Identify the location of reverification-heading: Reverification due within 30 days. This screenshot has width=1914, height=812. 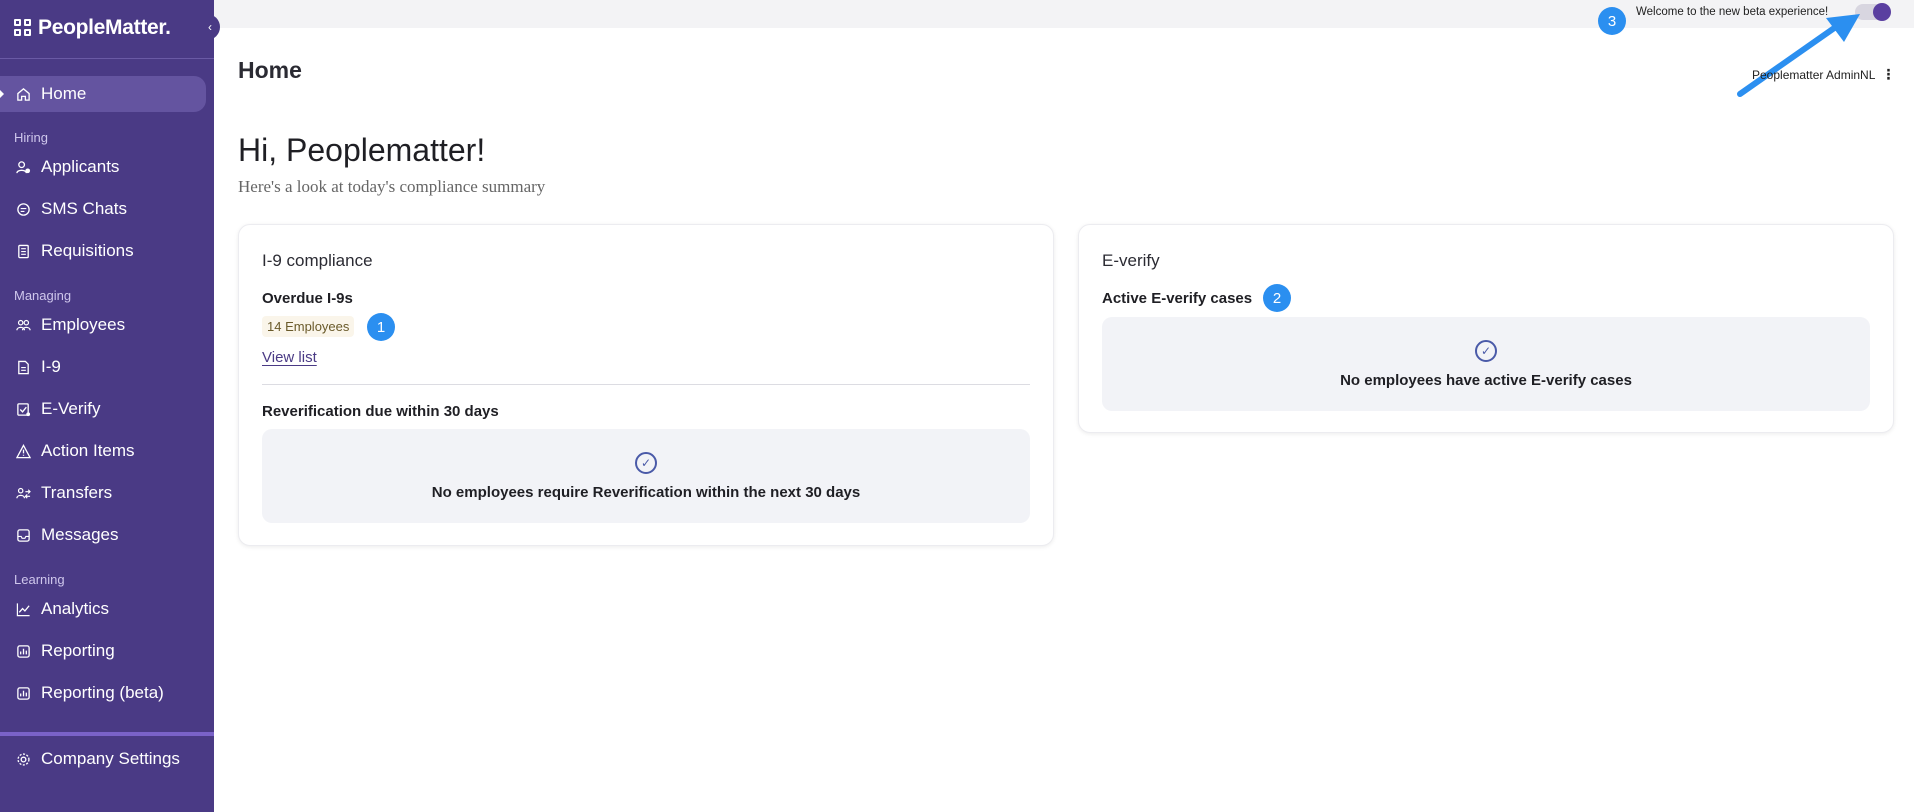
(380, 411).